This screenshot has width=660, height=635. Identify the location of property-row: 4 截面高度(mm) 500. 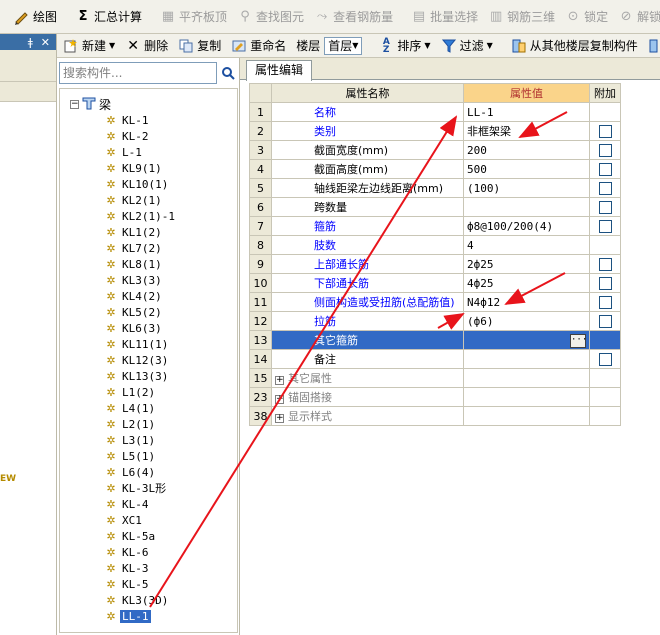
(435, 169).